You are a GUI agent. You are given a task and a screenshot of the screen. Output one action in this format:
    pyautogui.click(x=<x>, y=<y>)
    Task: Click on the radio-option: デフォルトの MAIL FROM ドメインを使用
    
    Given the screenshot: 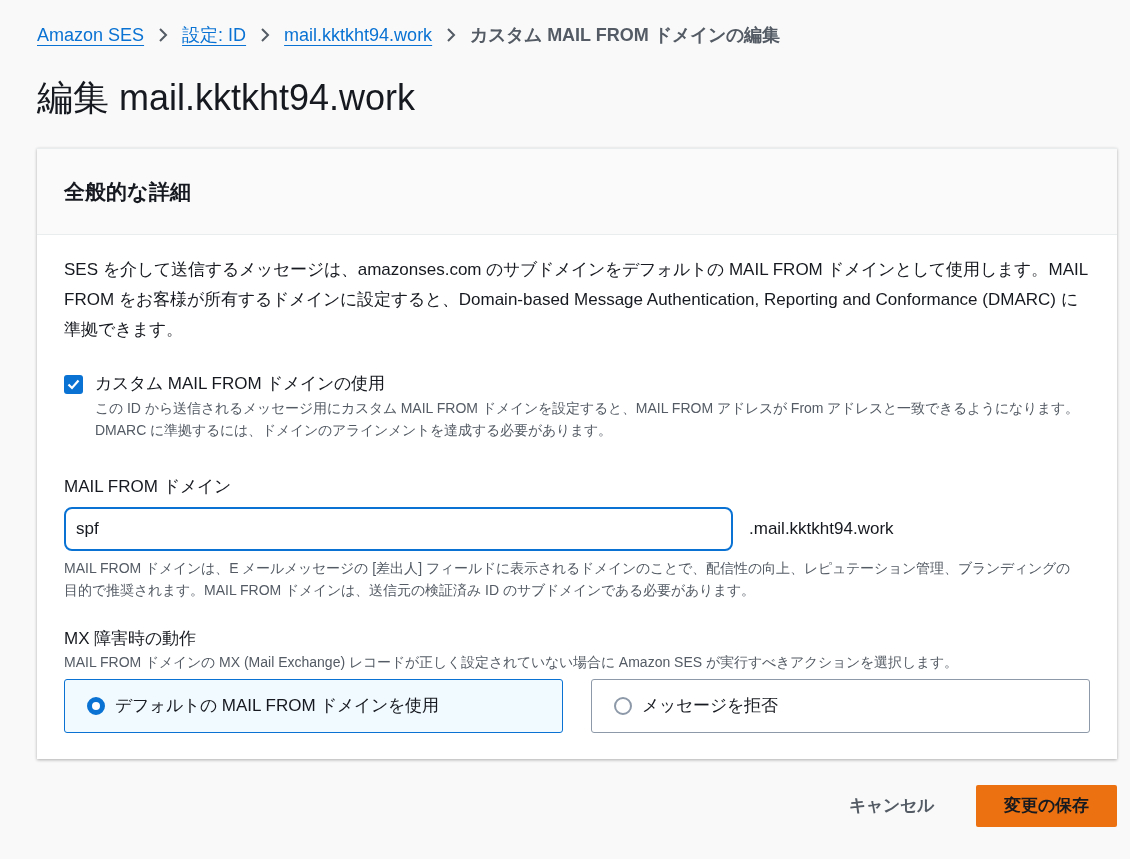 What is the action you would take?
    pyautogui.click(x=313, y=706)
    